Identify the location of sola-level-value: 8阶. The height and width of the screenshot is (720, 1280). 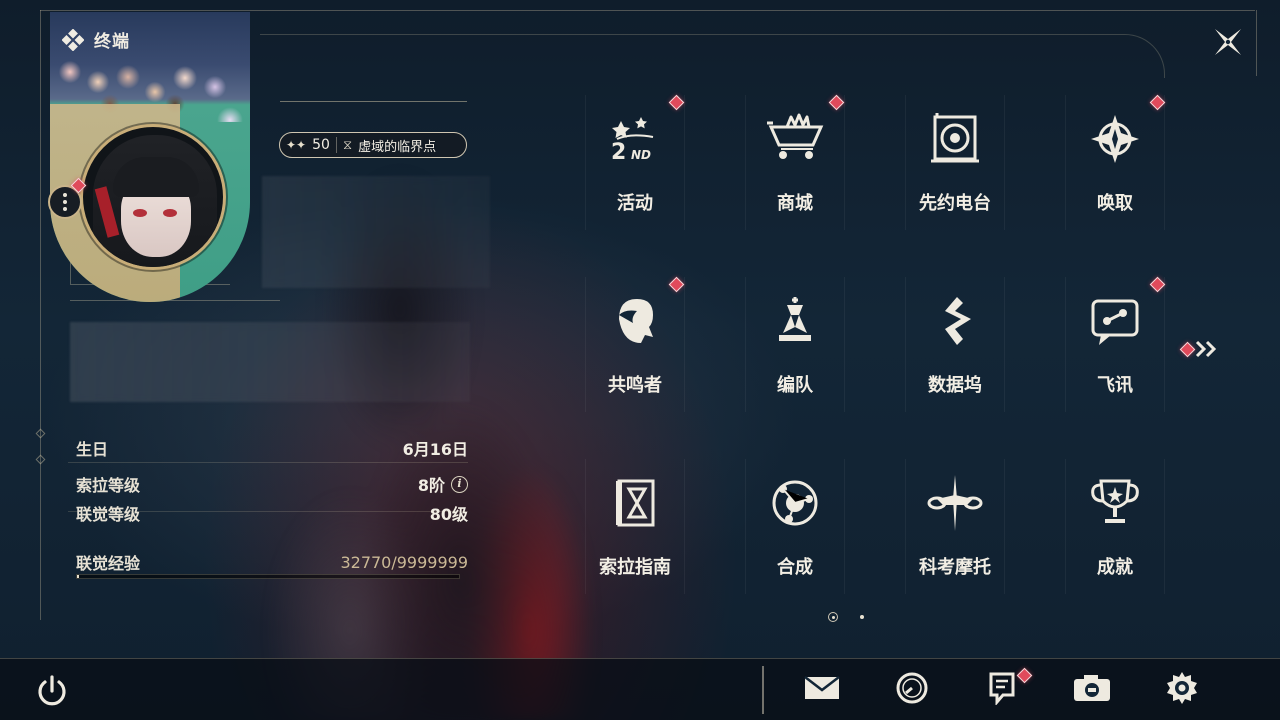
(431, 485).